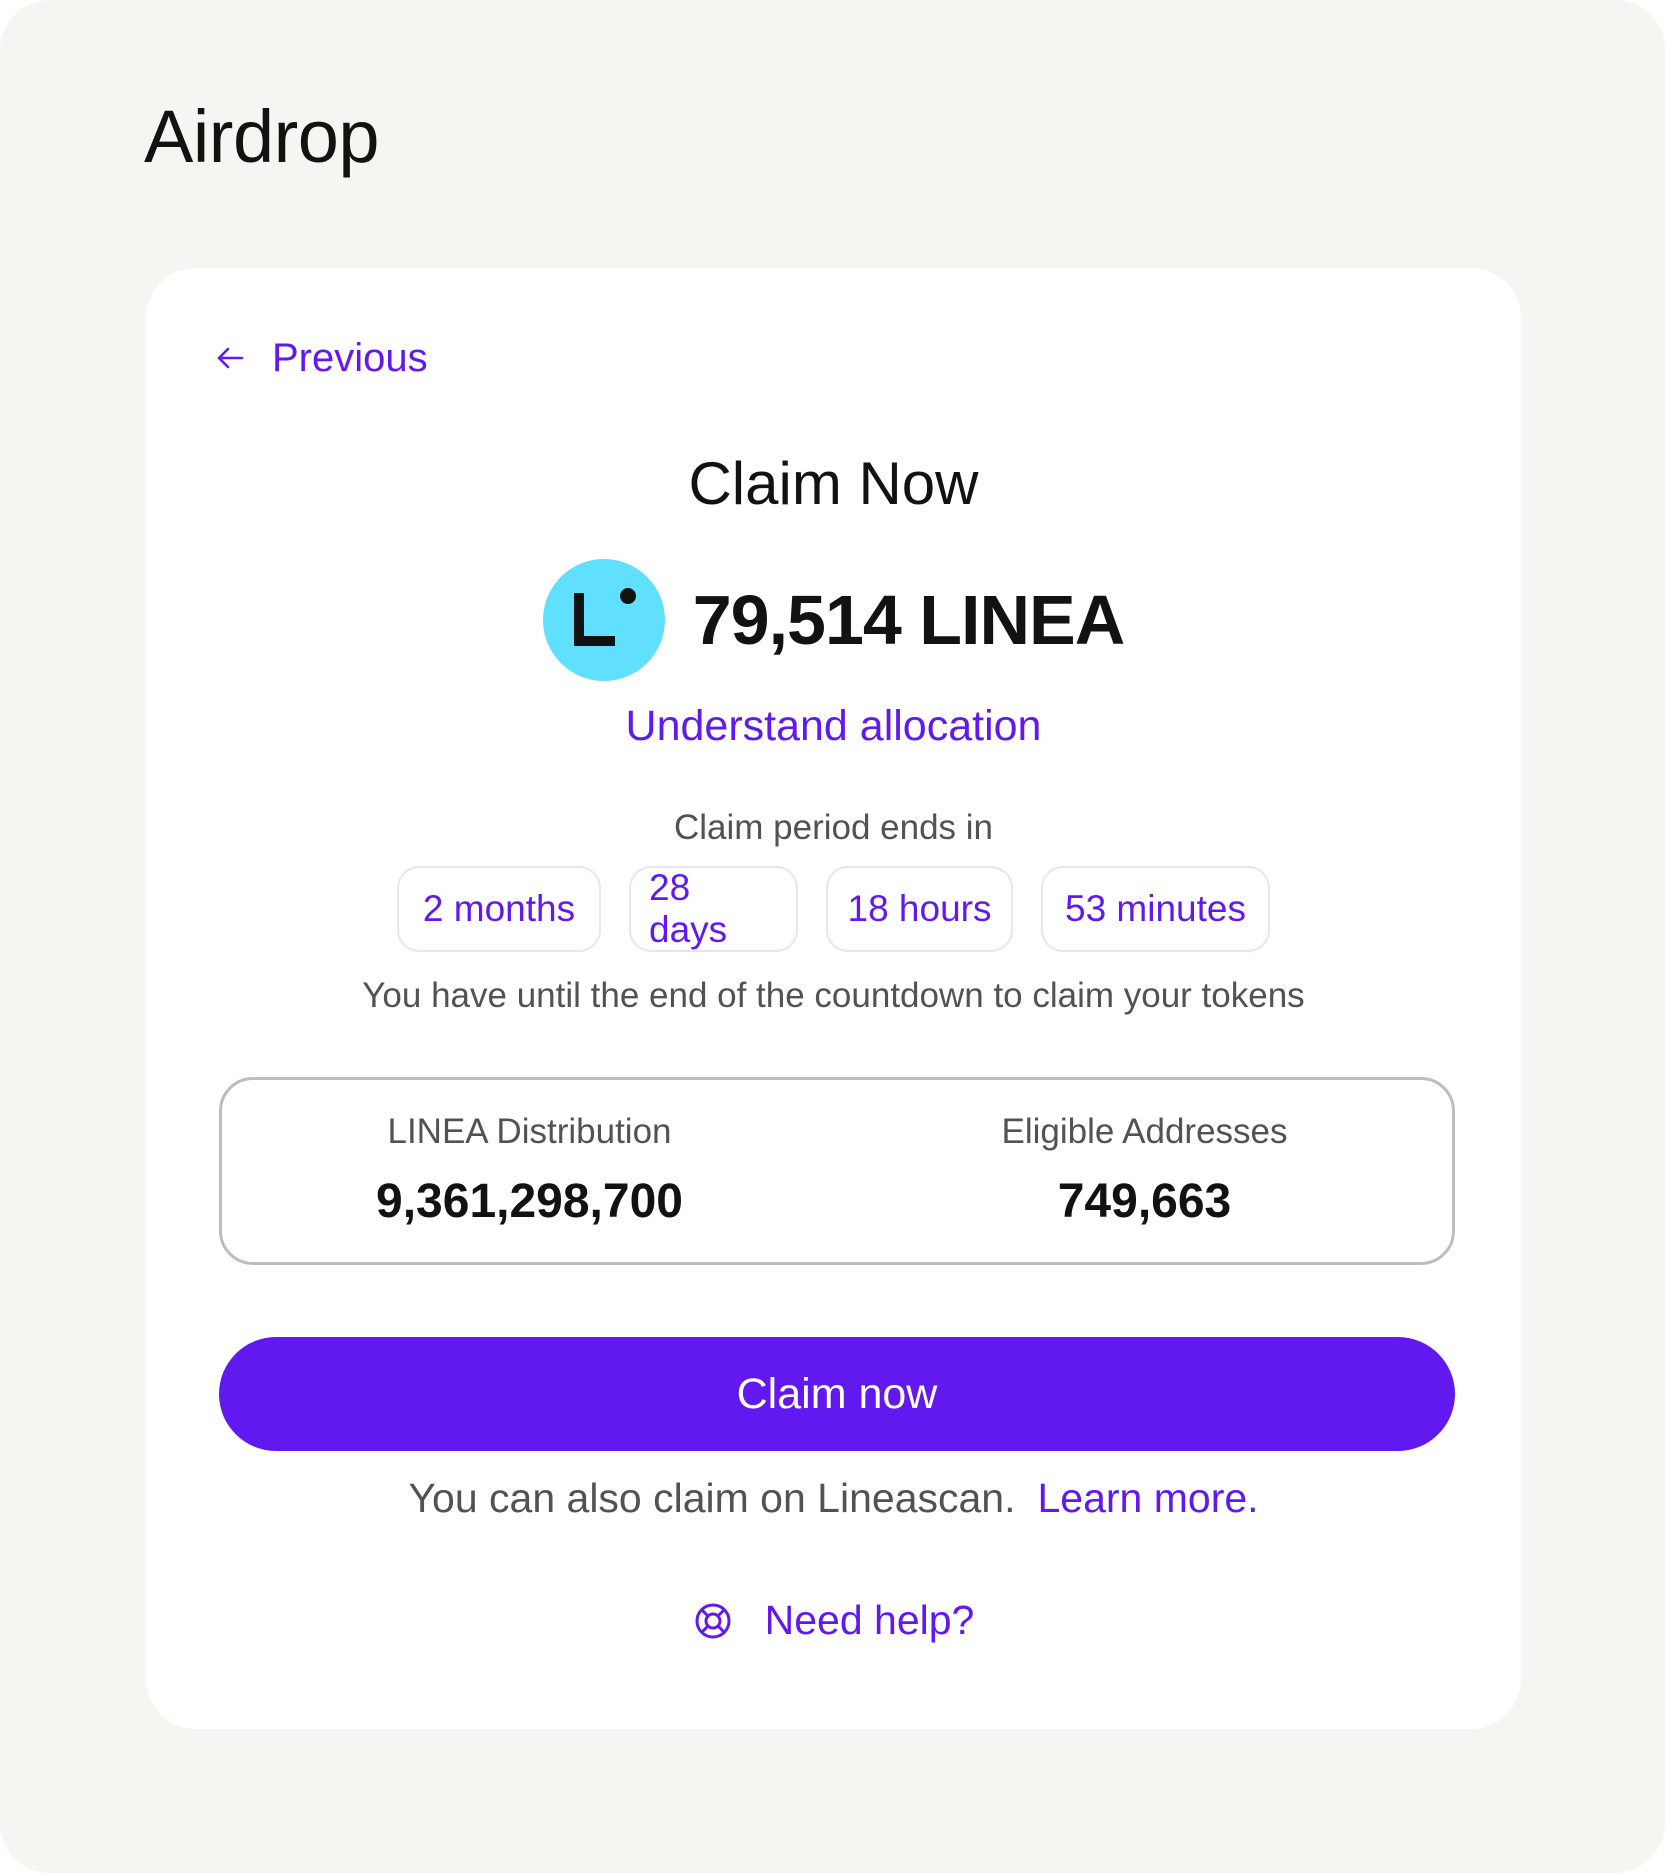  I want to click on need-help-link: Need help?, so click(833, 1620).